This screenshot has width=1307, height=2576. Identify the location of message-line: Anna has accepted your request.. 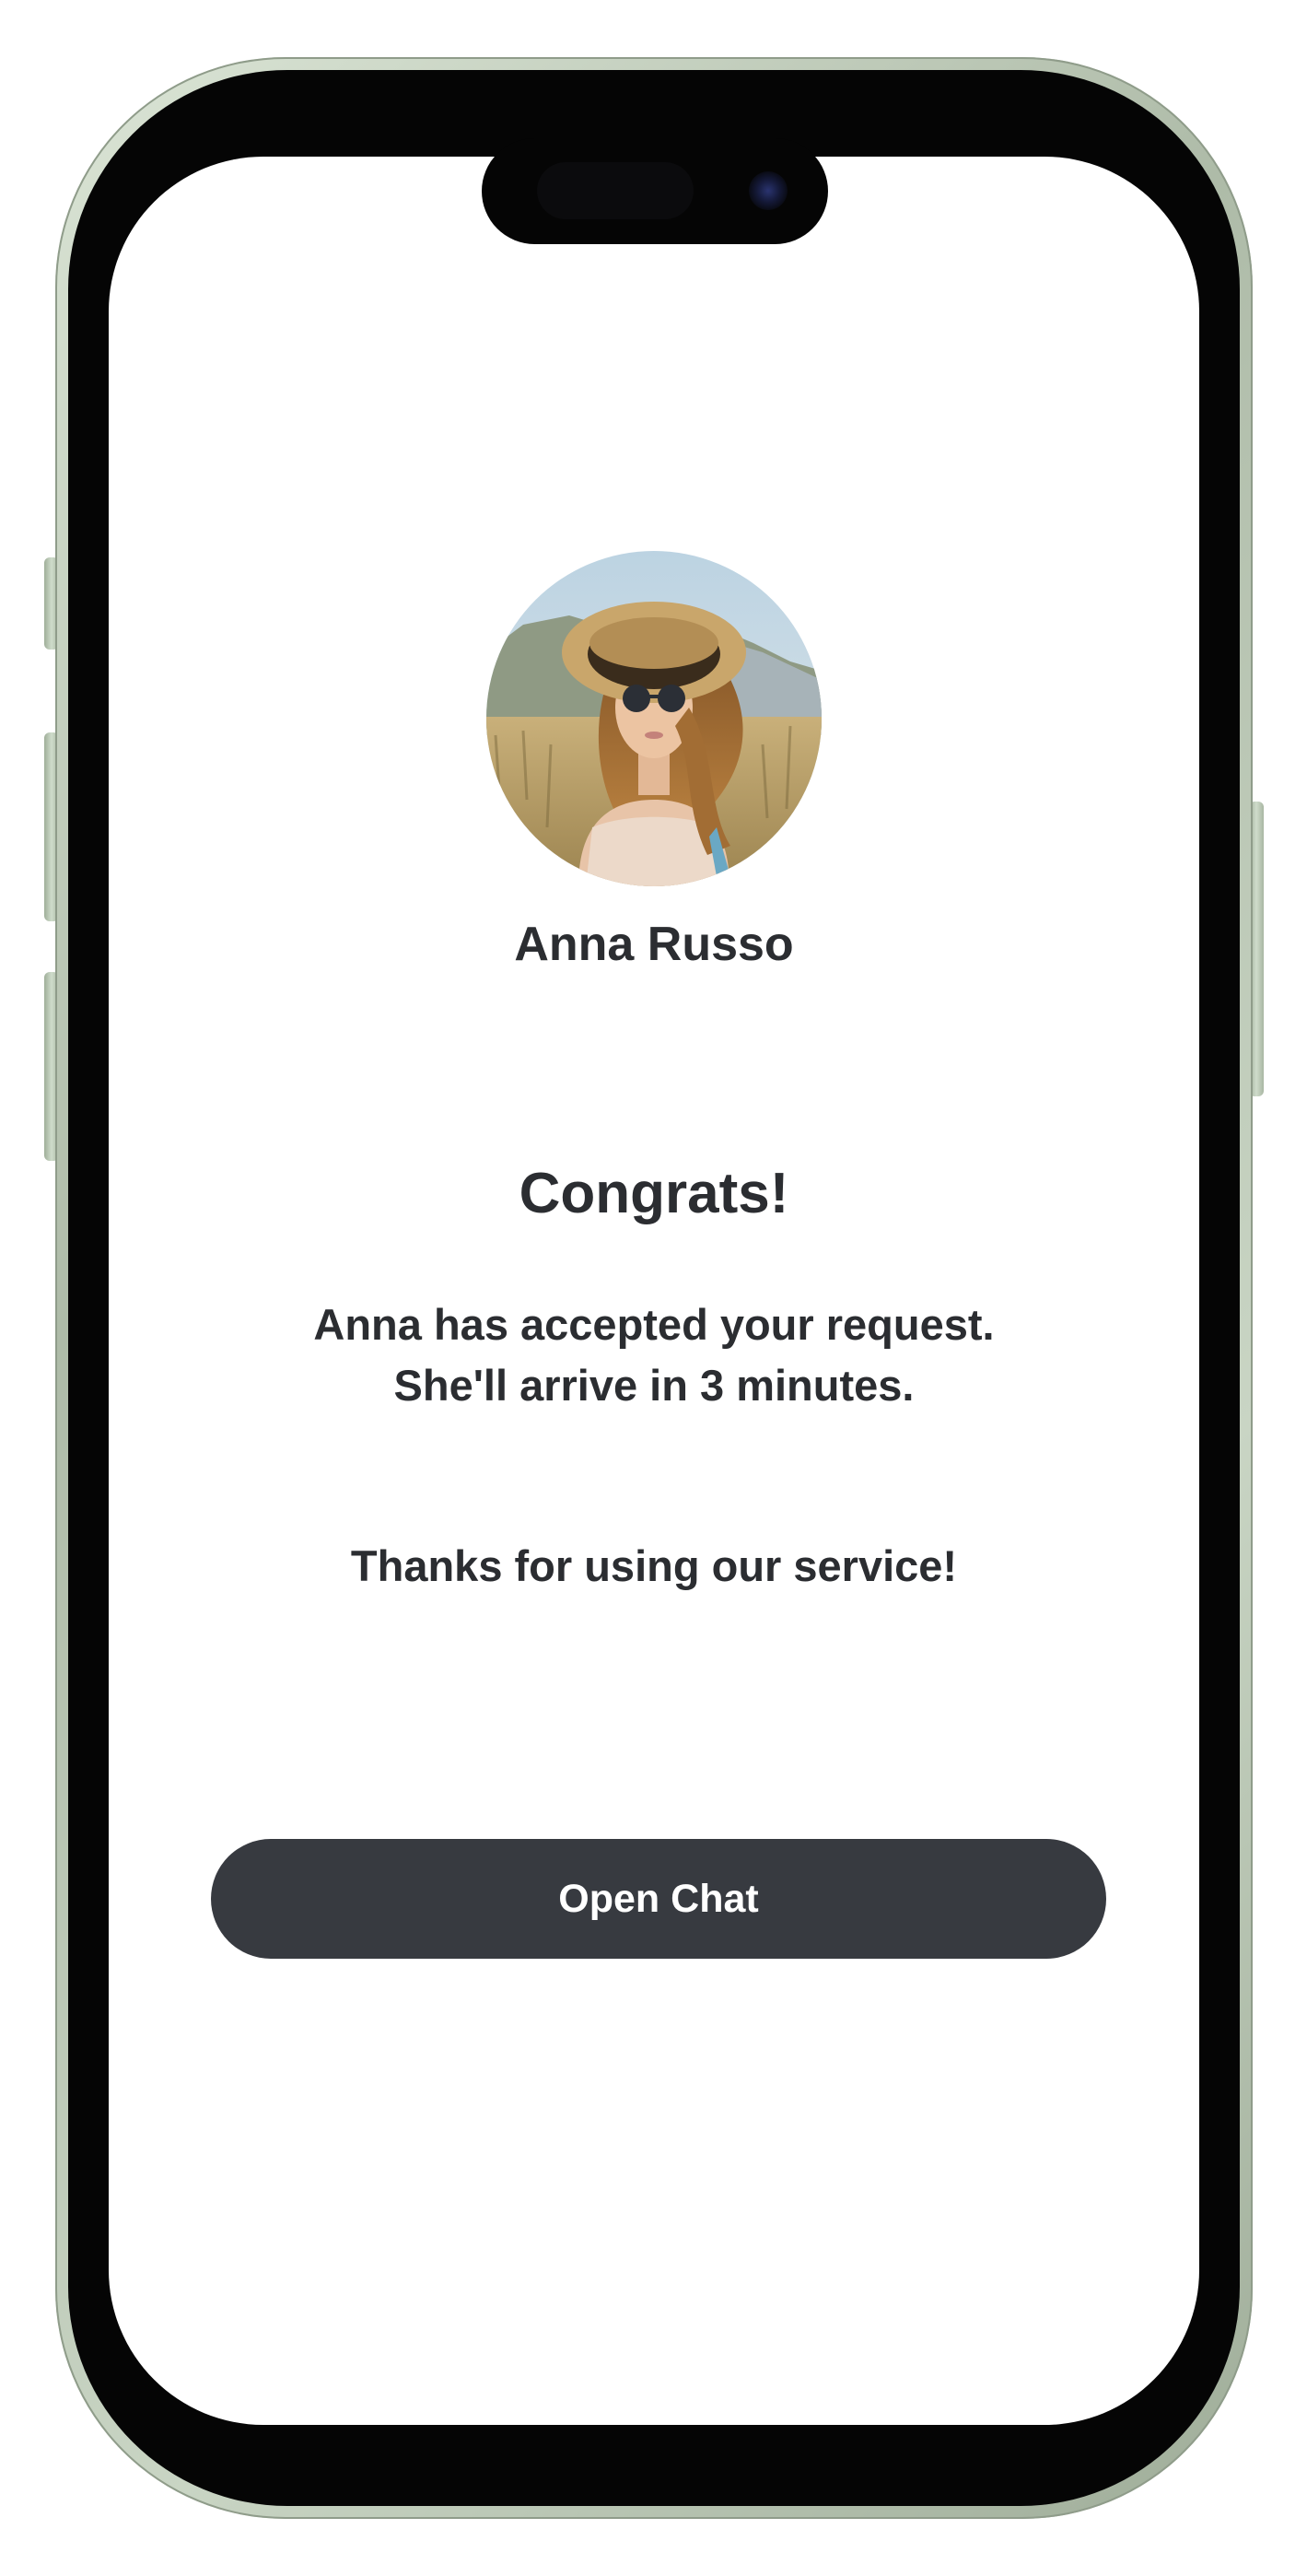
(654, 1324).